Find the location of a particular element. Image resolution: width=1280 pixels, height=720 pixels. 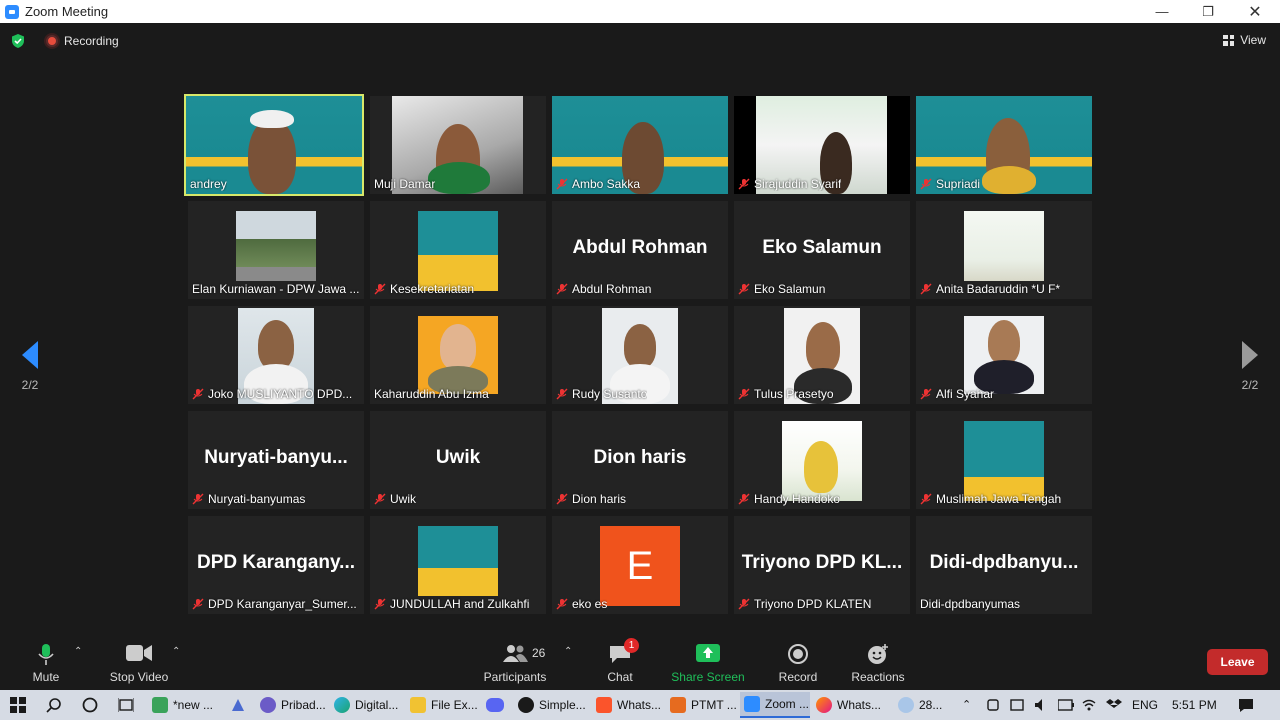

participant-name: Alfi Syahar is located at coordinates (957, 394).